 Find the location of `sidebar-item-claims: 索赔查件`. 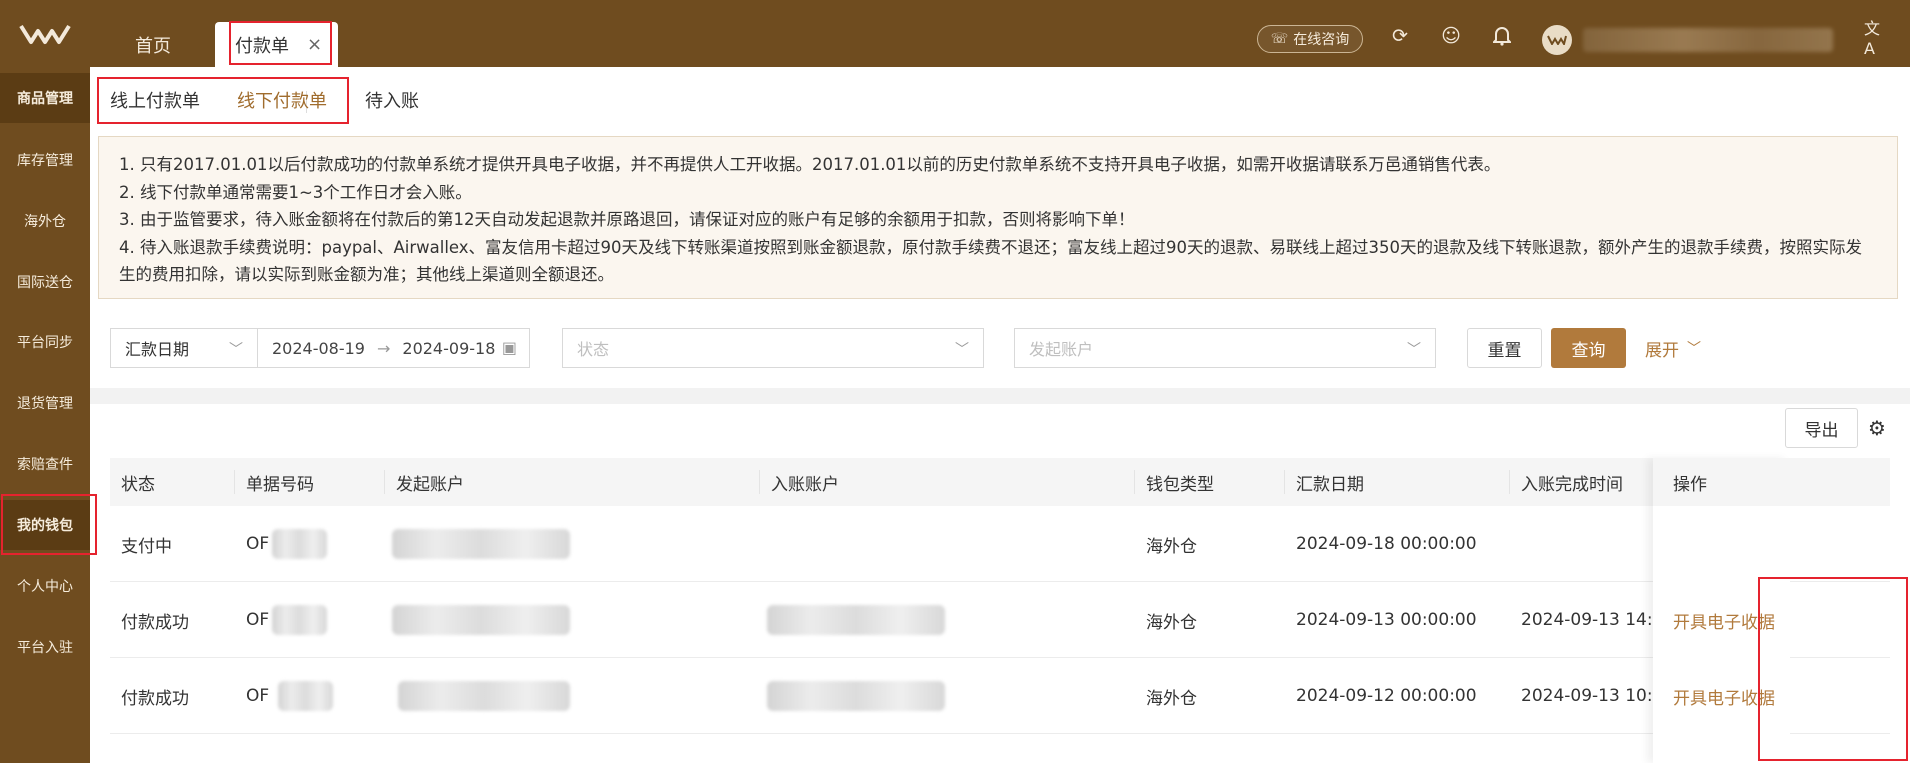

sidebar-item-claims: 索赔查件 is located at coordinates (45, 464).